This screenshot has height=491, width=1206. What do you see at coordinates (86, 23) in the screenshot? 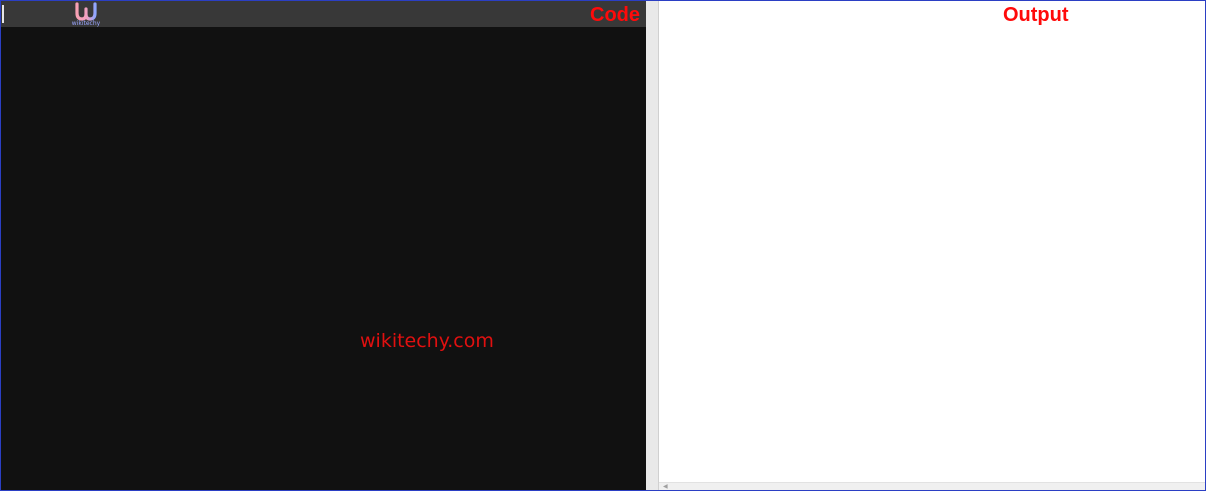
I see `logo-text: wikitechy` at bounding box center [86, 23].